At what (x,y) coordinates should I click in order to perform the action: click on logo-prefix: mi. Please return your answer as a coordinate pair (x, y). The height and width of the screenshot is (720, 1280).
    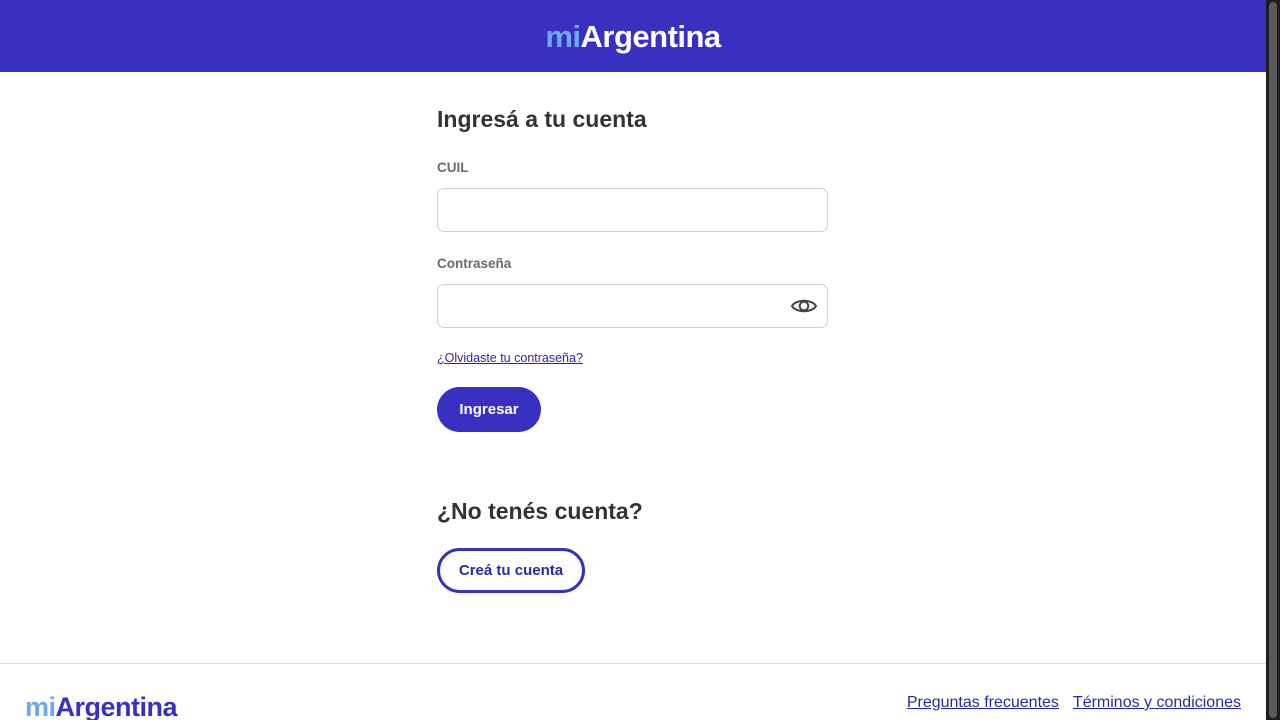
    Looking at the image, I should click on (563, 36).